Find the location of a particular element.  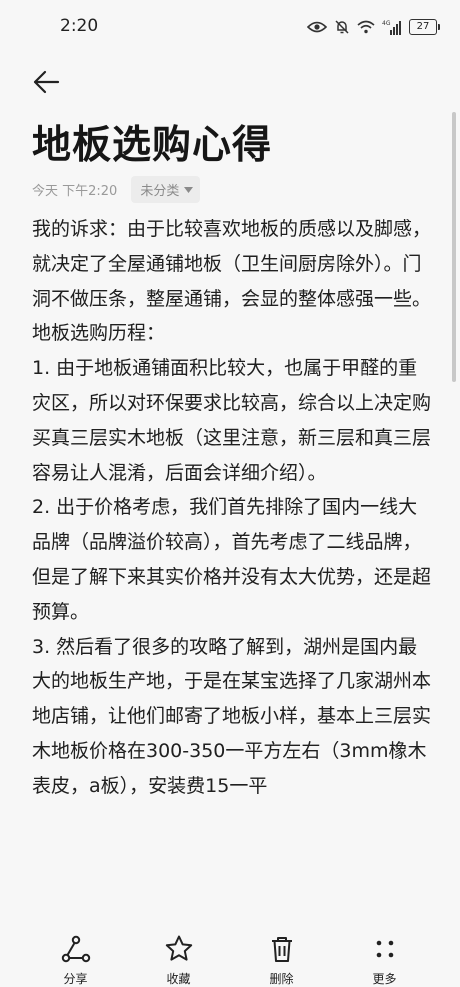

status-bar: 2:20 4G 27 is located at coordinates (230, 28).